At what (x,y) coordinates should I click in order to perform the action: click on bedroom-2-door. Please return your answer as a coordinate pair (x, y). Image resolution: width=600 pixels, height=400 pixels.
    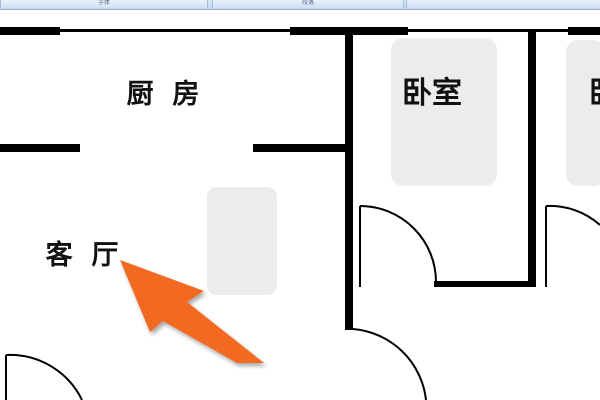
    Looking at the image, I should click on (572, 245).